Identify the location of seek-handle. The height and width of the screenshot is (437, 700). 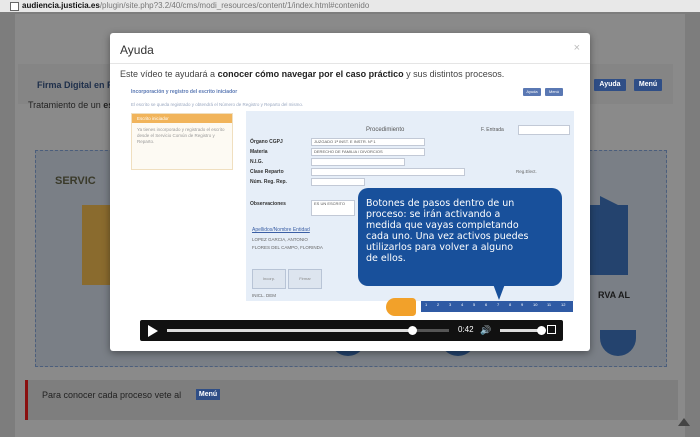
(413, 330).